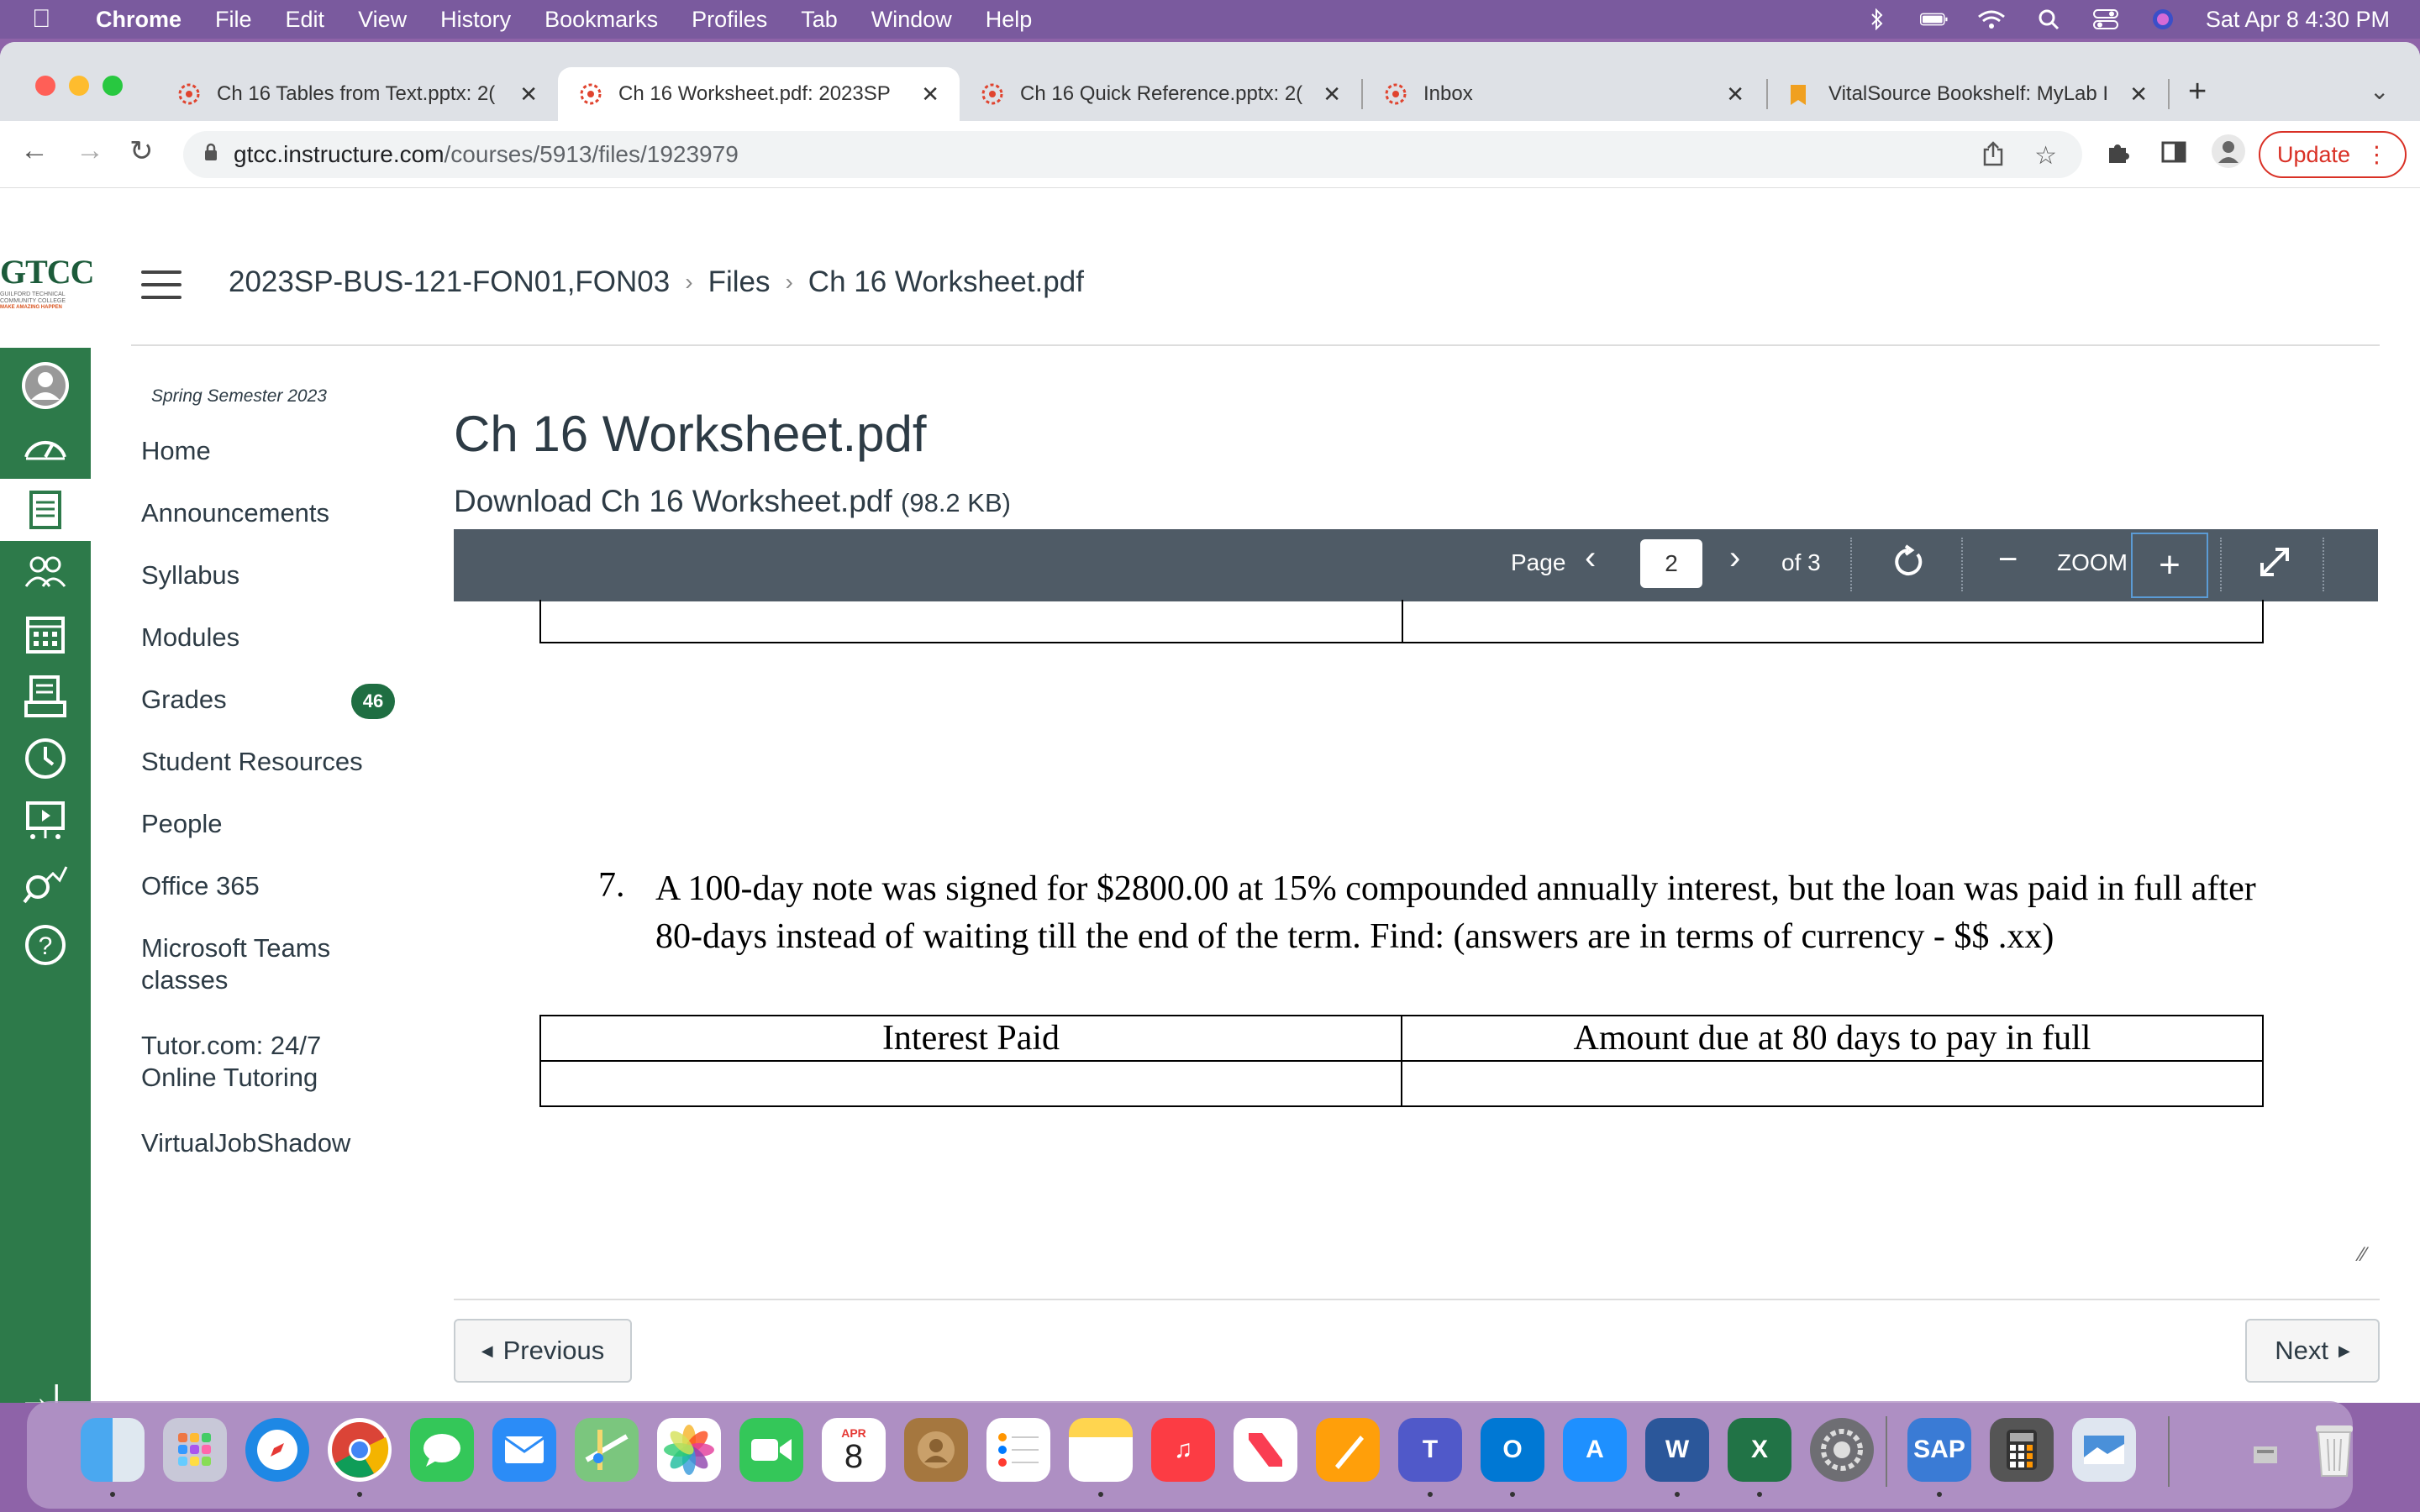 The height and width of the screenshot is (1512, 2420). I want to click on pages-pen-icon, so click(1348, 1450).